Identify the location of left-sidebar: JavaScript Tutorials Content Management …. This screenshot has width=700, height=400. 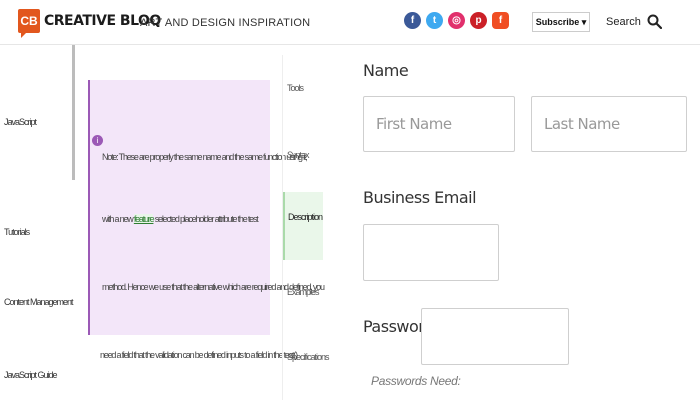
(37, 222).